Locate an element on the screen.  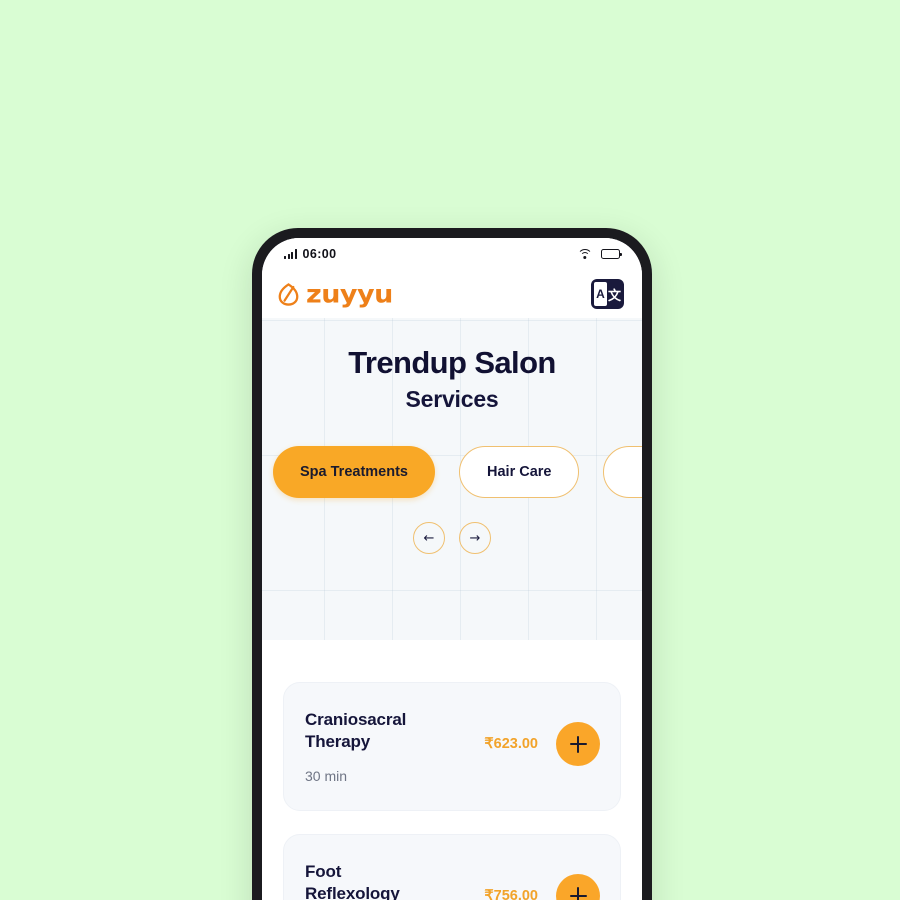
service-info: Foot Reflexology is located at coordinates (389, 879).